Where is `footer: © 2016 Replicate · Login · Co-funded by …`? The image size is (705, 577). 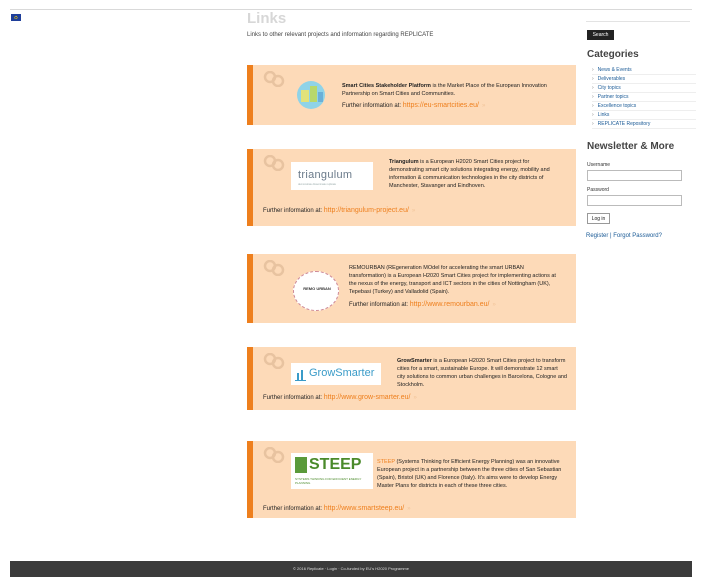 footer: © 2016 Replicate · Login · Co-funded by … is located at coordinates (351, 569).